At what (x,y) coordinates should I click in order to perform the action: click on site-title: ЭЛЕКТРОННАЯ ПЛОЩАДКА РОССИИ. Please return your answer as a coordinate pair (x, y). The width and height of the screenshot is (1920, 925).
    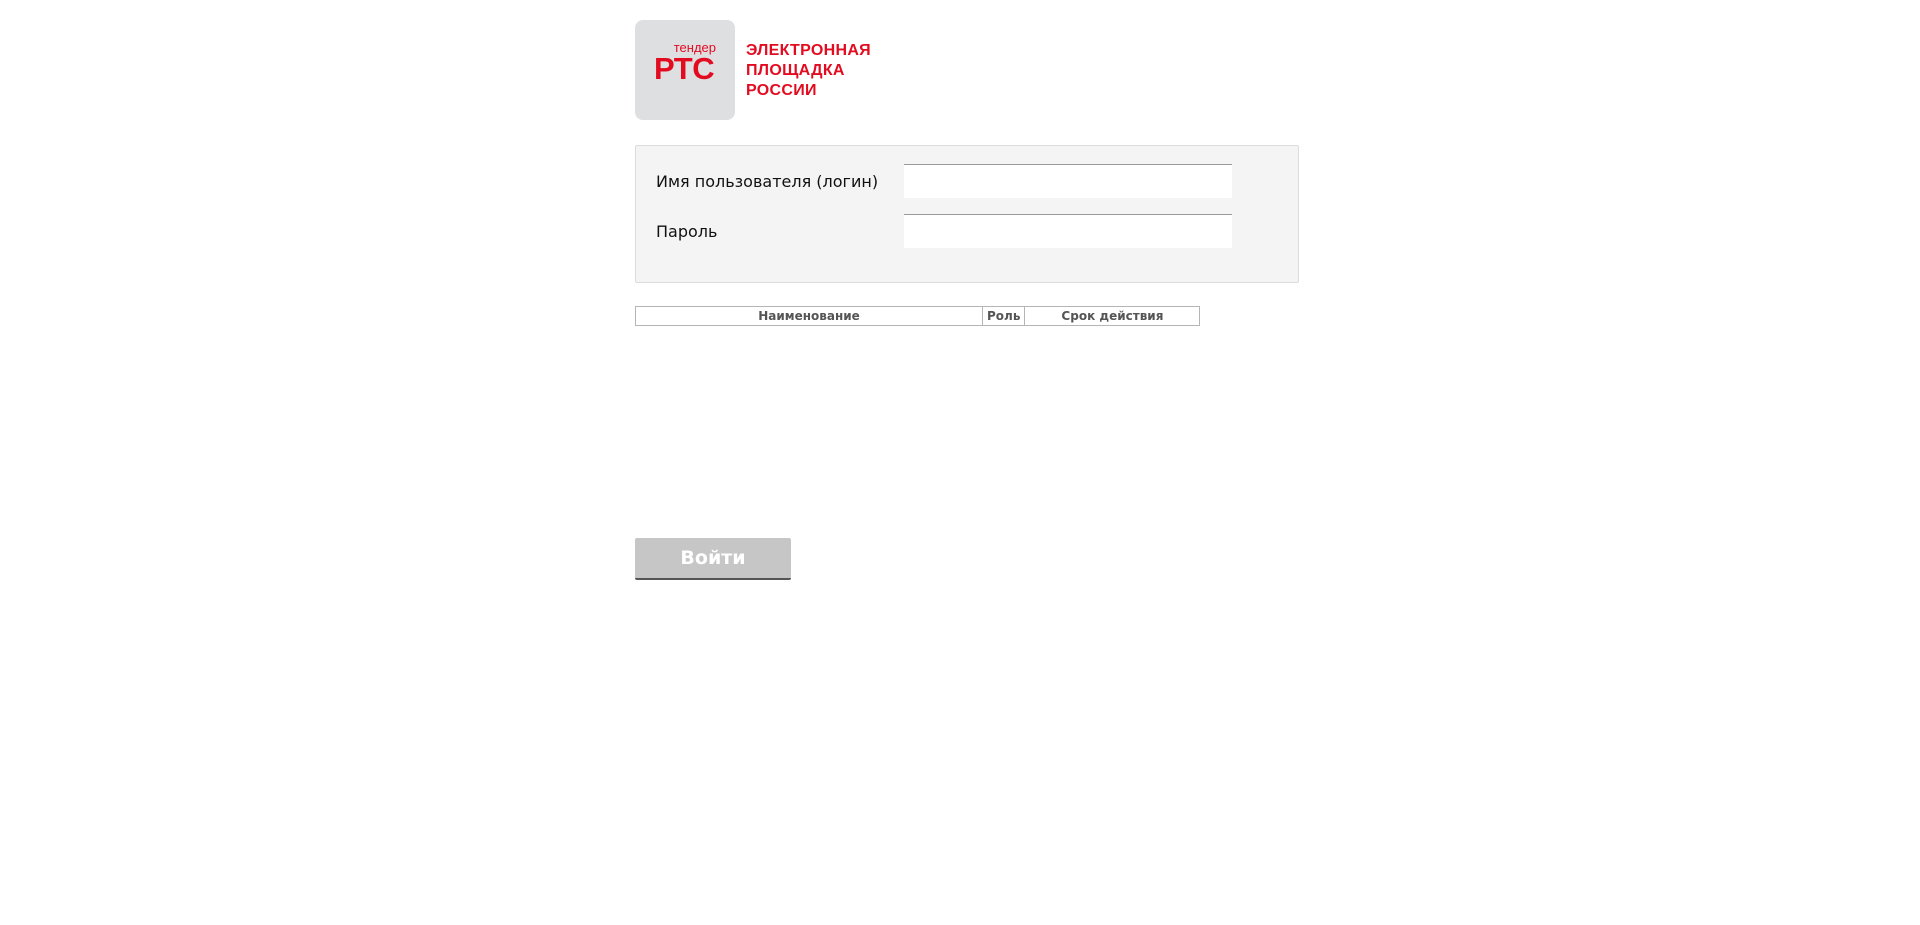
    Looking at the image, I should click on (808, 71).